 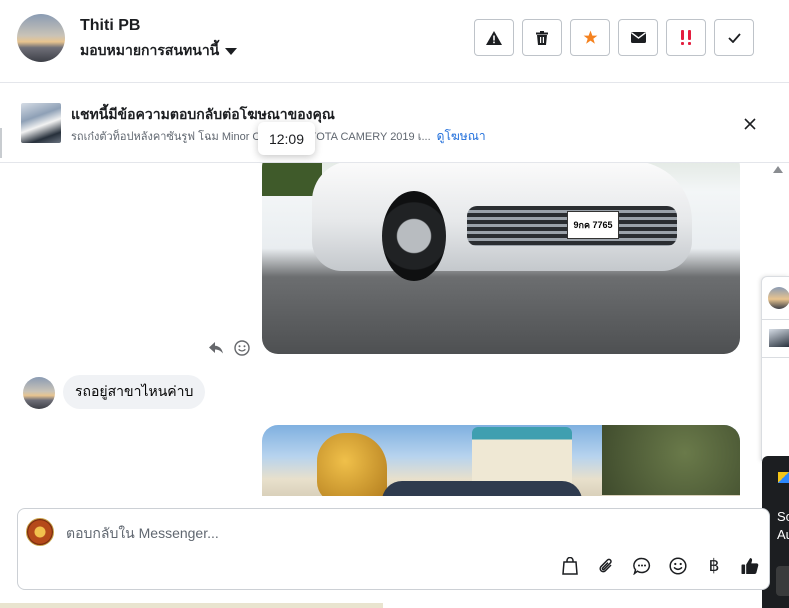 What do you see at coordinates (461, 136) in the screenshot?
I see `view-ad-link: ดูโฆษณา` at bounding box center [461, 136].